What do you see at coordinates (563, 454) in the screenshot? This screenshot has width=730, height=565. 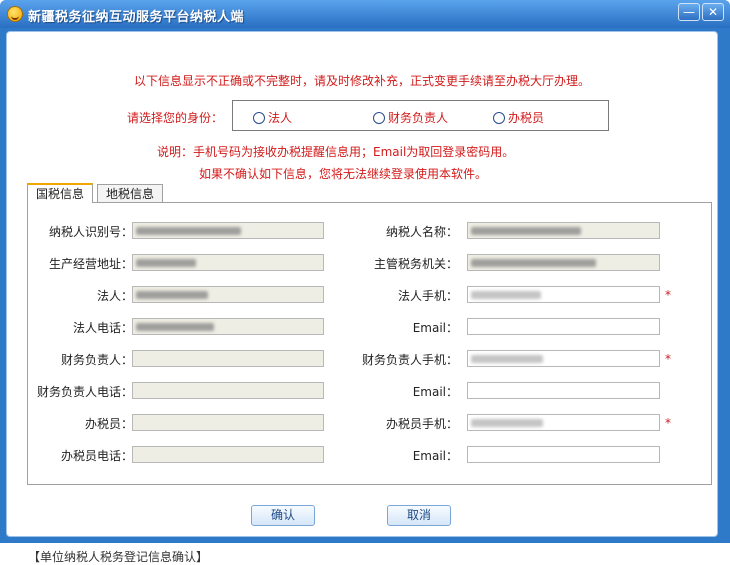 I see `officer-email-input` at bounding box center [563, 454].